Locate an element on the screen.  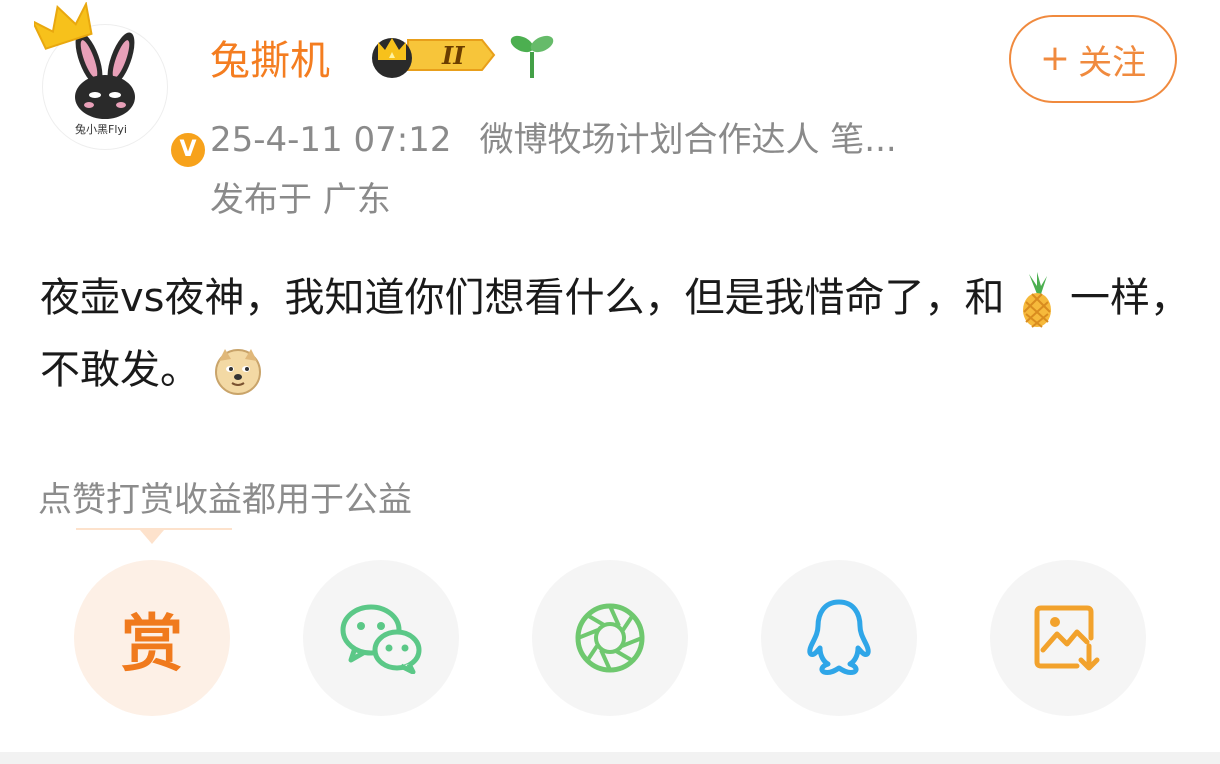
plus-icon: + is located at coordinates (1055, 58).